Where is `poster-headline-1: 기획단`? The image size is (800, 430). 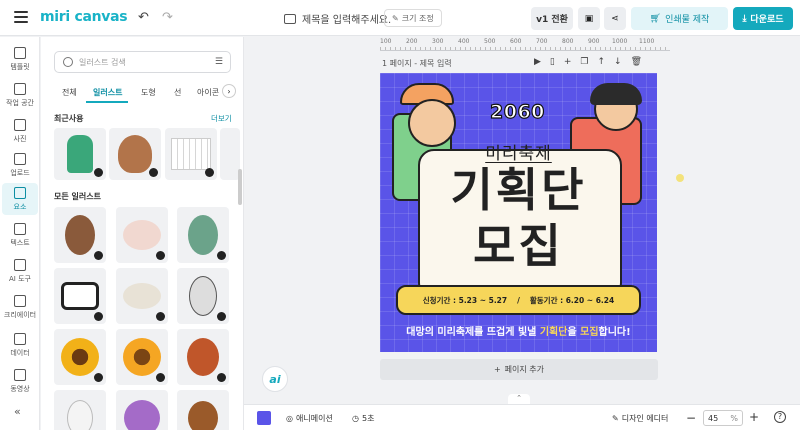
poster-headline-1: 기획단 is located at coordinates (518, 190).